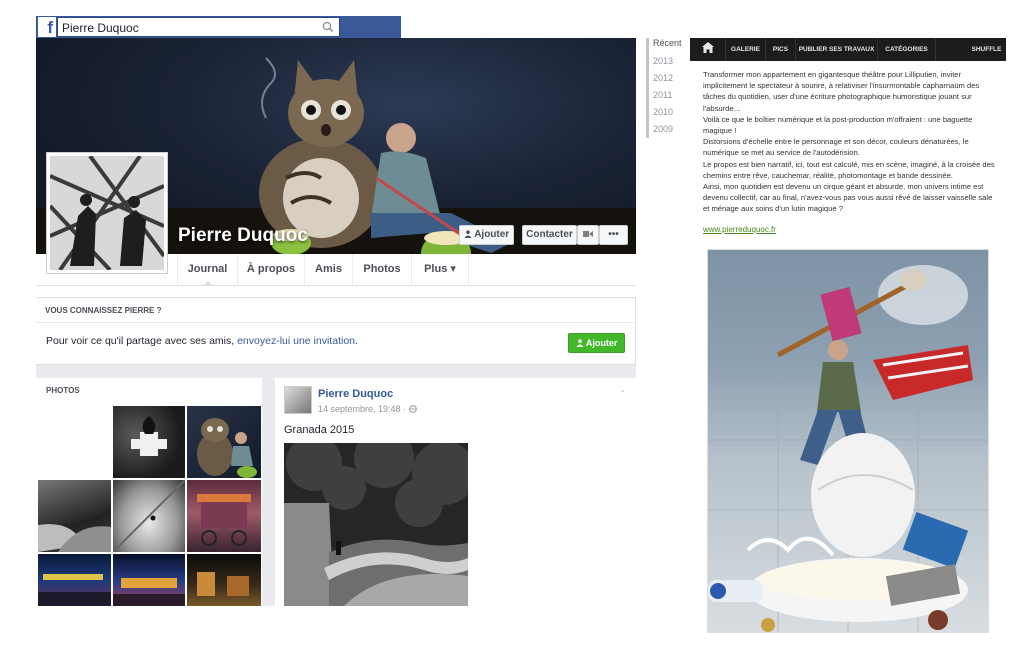  I want to click on tab-photos: Photos, so click(381, 269).